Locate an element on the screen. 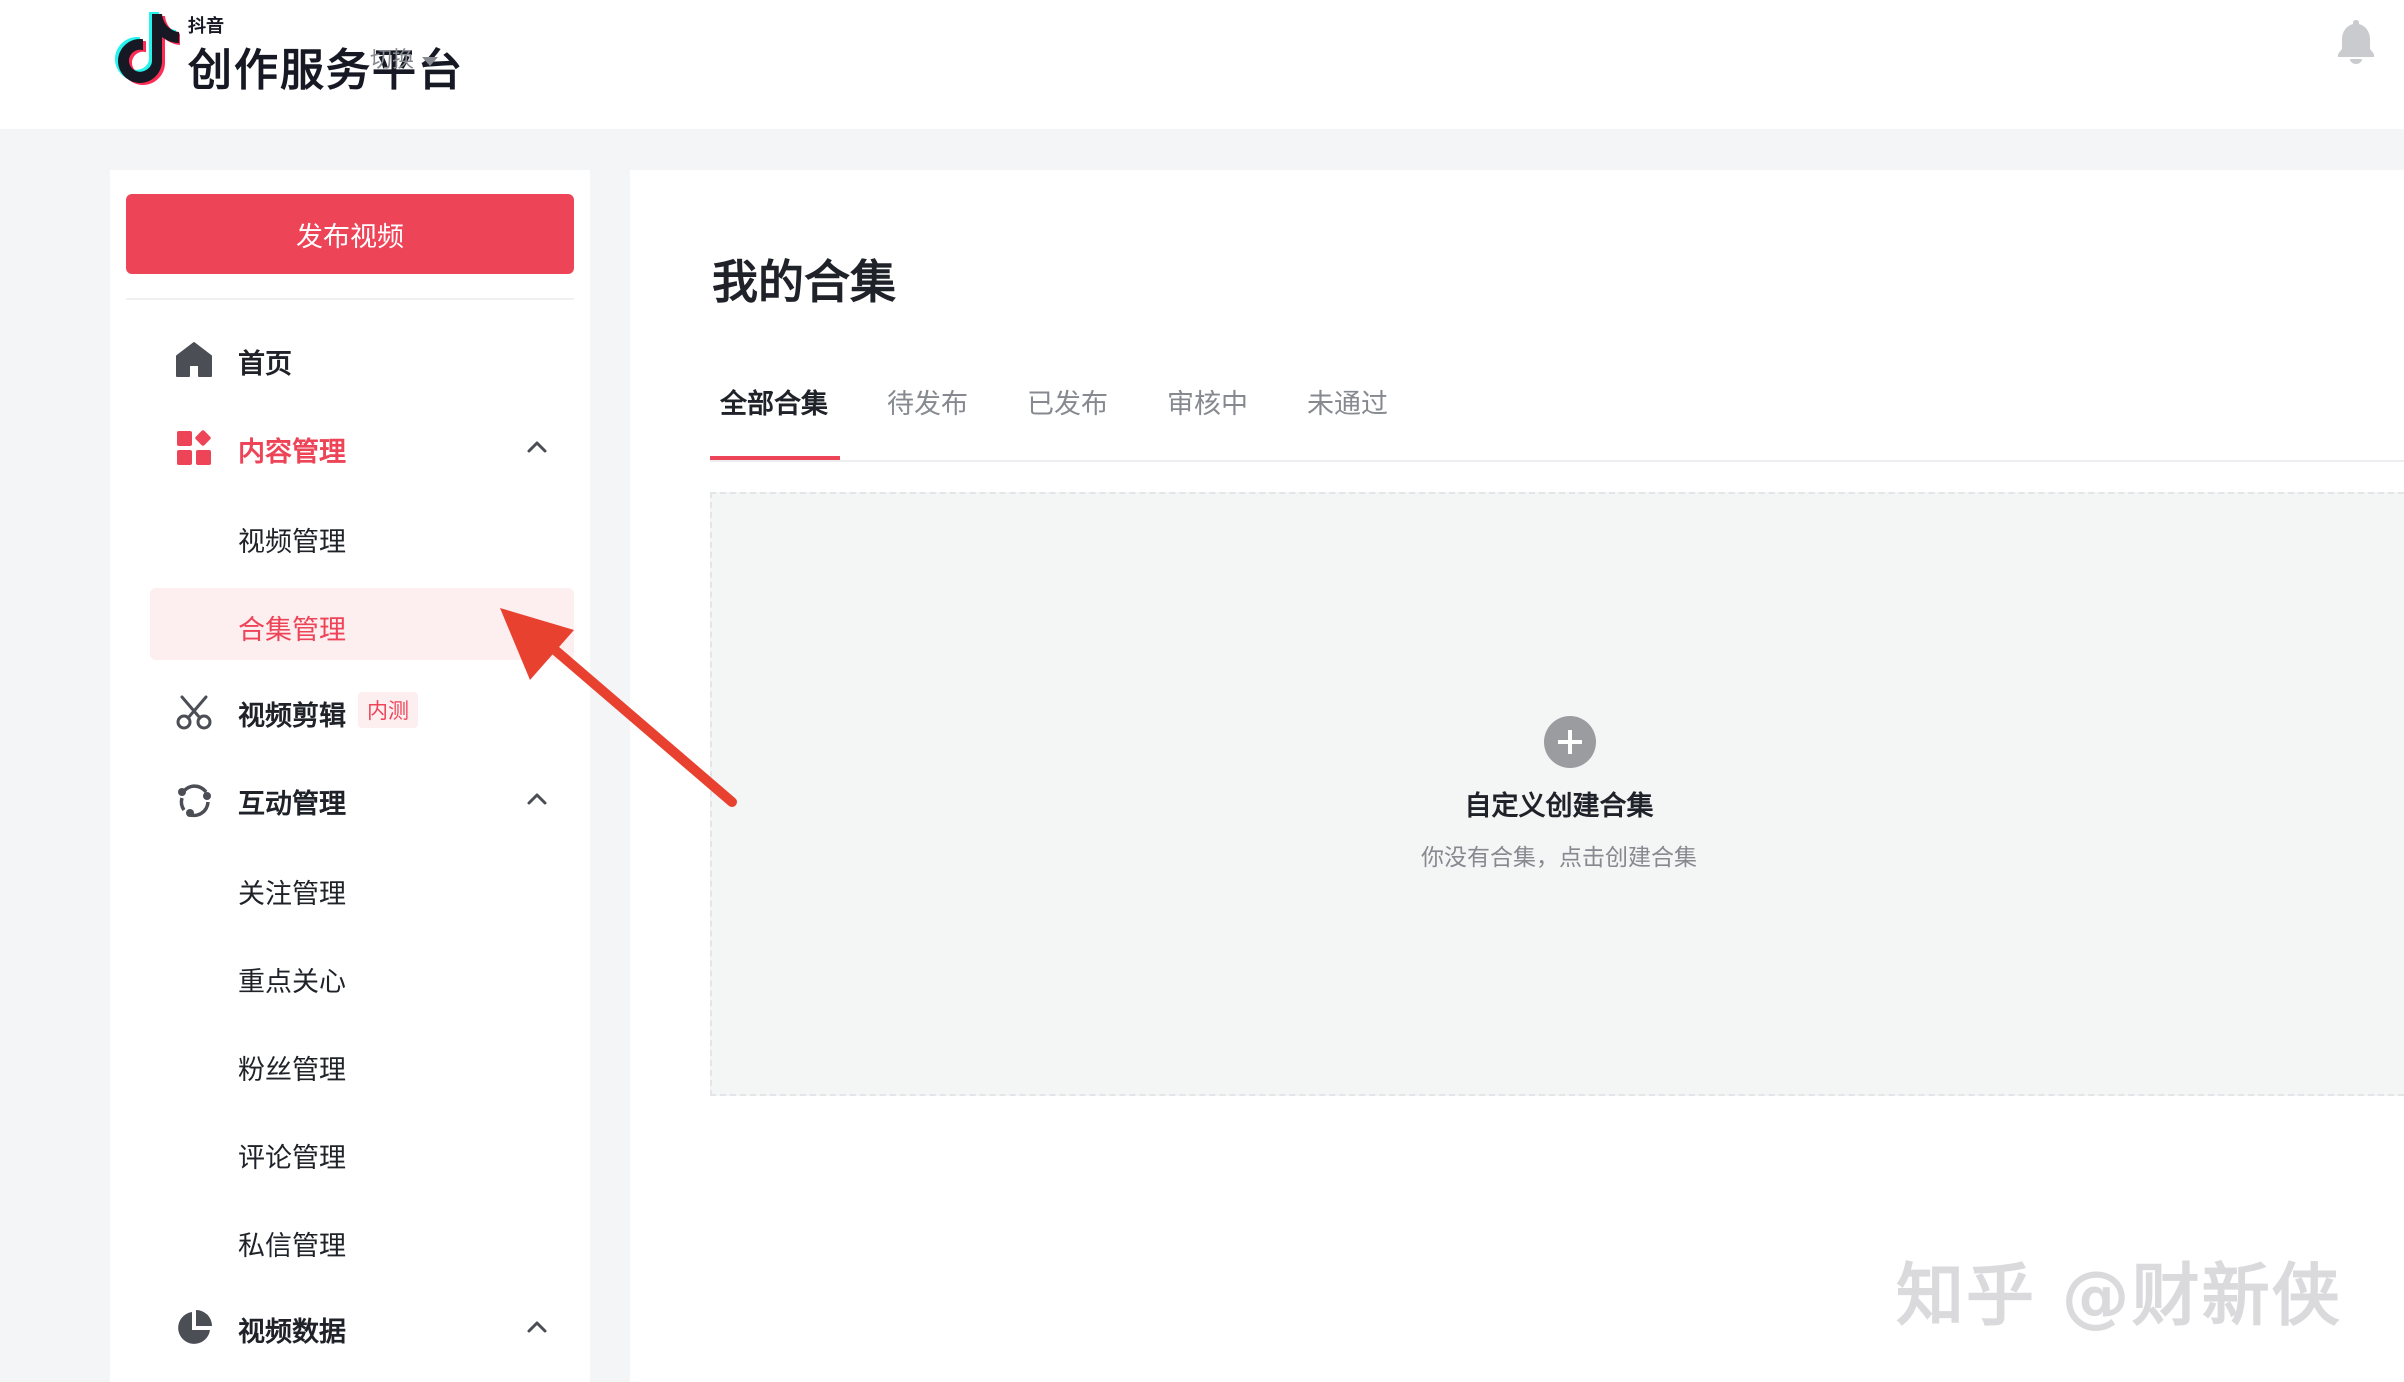 This screenshot has height=1382, width=2404. sidebar-item-fans-manage: 粉丝管理 is located at coordinates (362, 1064).